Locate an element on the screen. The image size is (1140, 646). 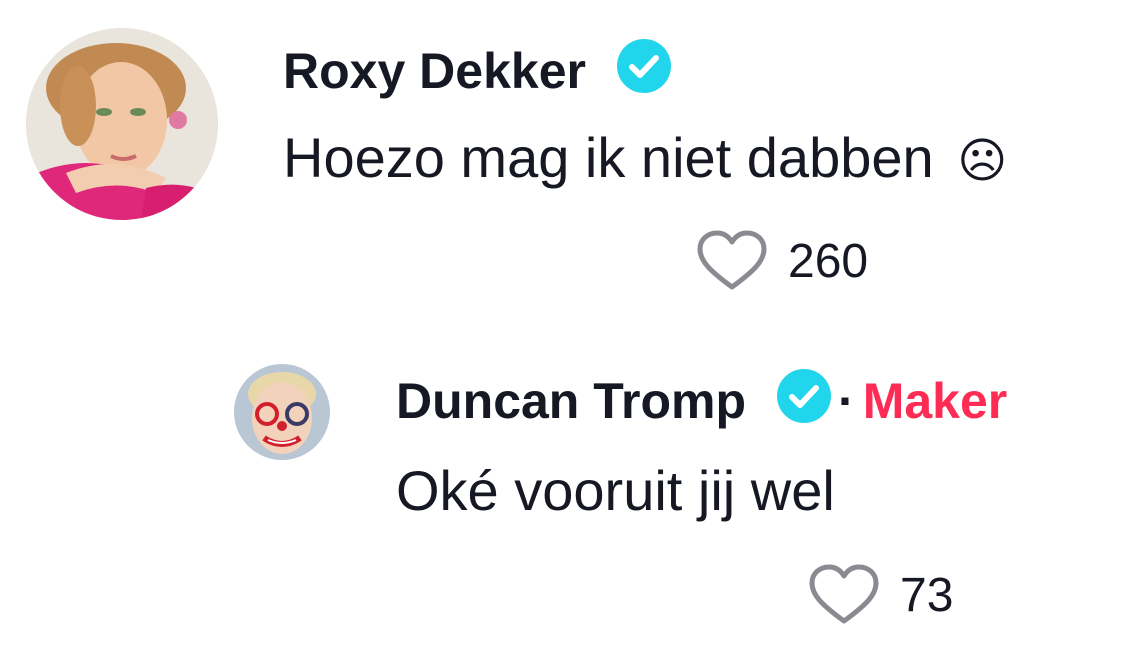
frown-emoji: ☹ is located at coordinates (982, 161).